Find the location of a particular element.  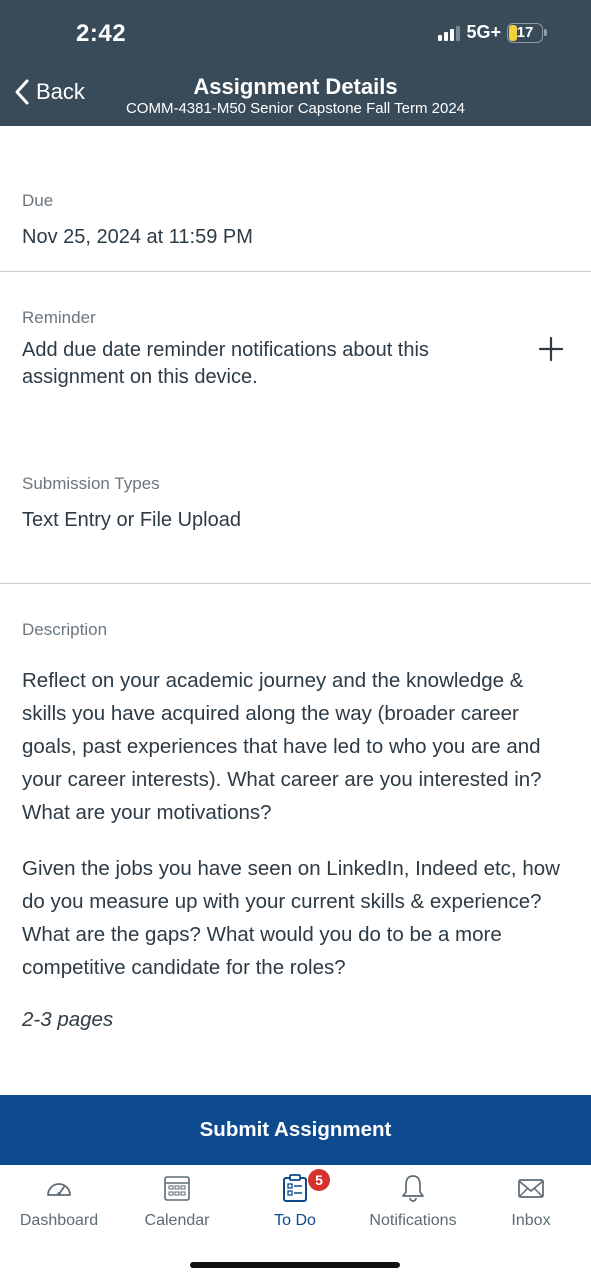

tab-dashboard: Dashboard is located at coordinates (59, 1205).